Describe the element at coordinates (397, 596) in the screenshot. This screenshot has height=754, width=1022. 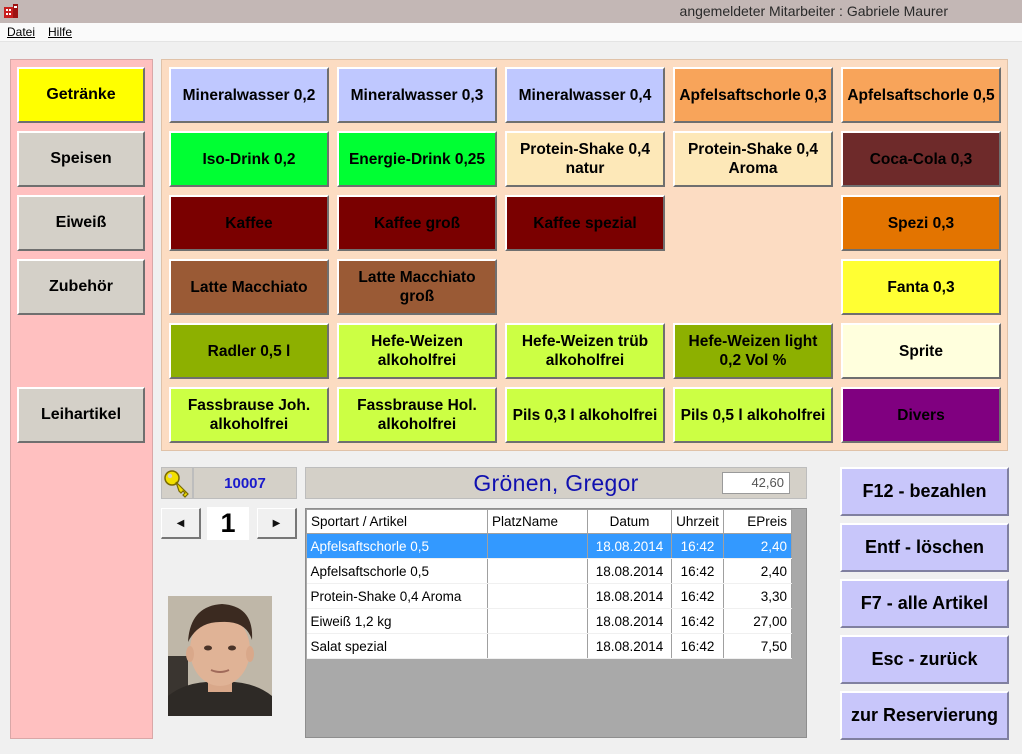
I see `cell-artikel: Protein-Shake 0,4 Aroma` at that location.